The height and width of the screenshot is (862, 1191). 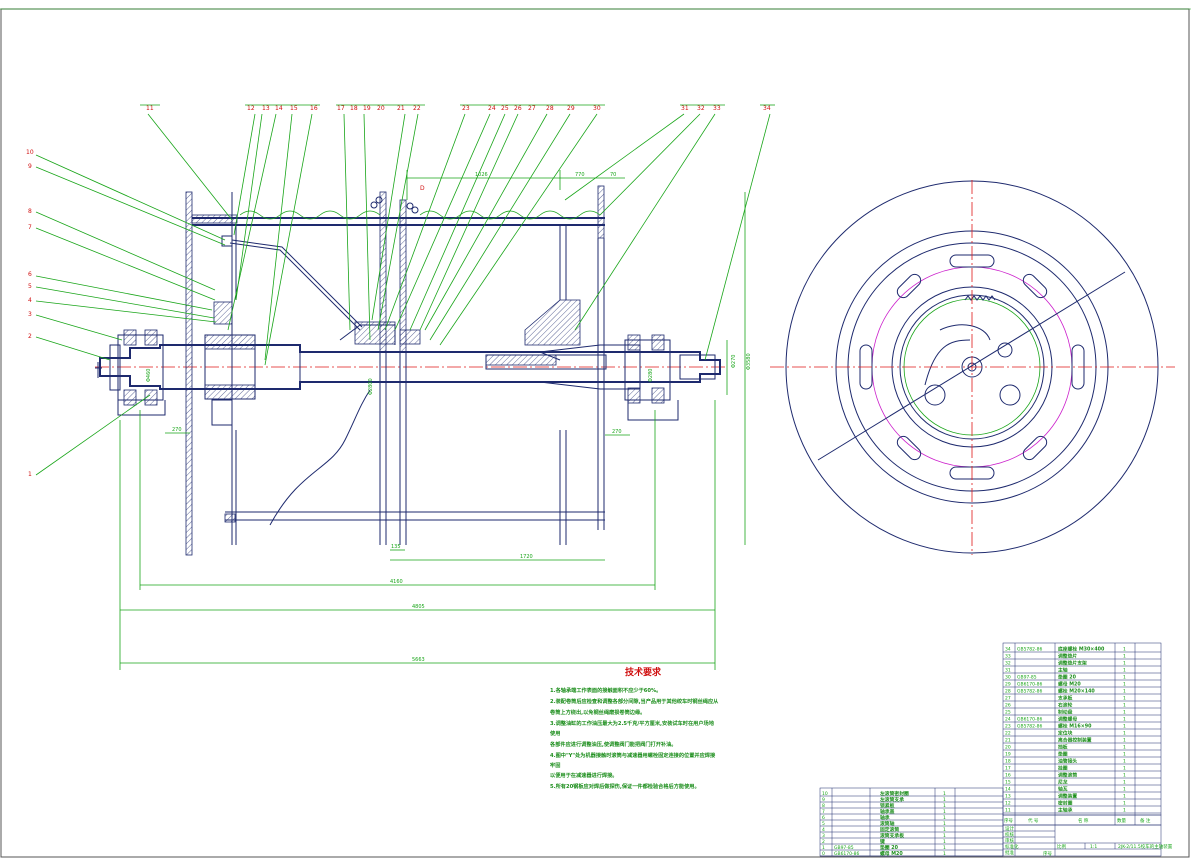 What do you see at coordinates (1069, 684) in the screenshot?
I see `bom-right-cell-name: 螺母 M20` at bounding box center [1069, 684].